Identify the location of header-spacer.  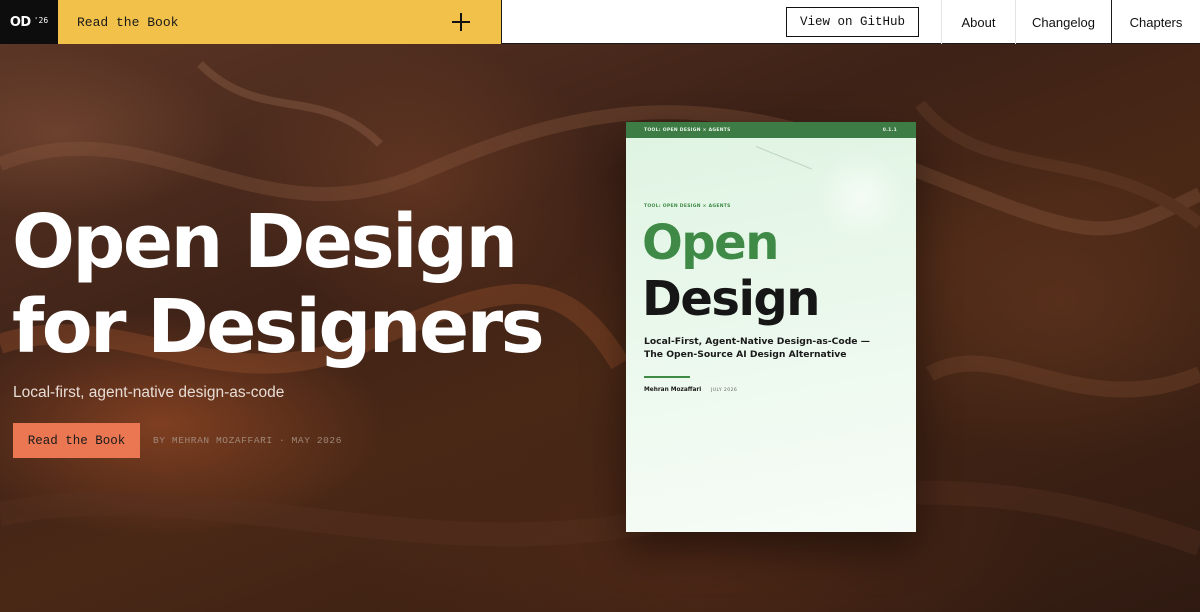
(644, 21).